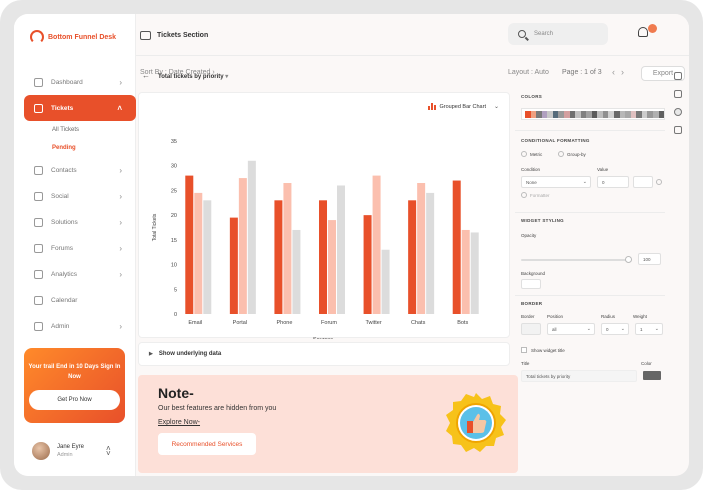  What do you see at coordinates (193, 76) in the screenshot?
I see `section-title: Total tickets by priority ▾` at bounding box center [193, 76].